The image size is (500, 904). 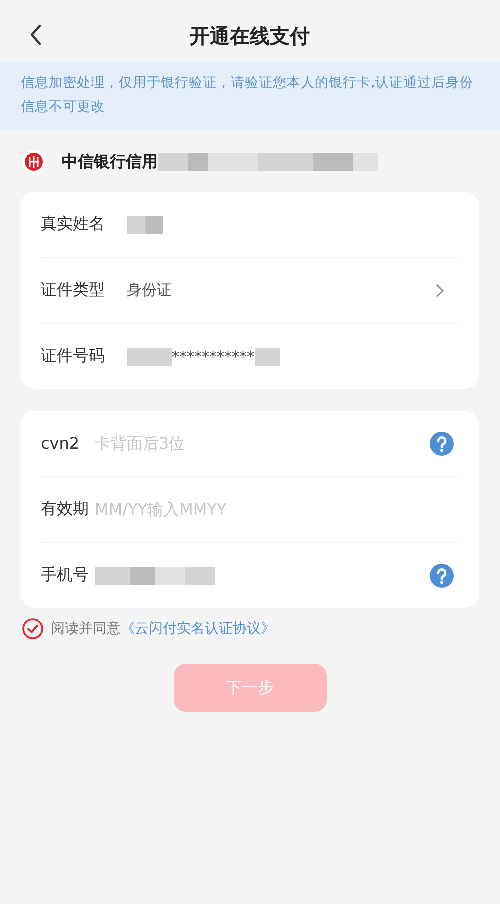 What do you see at coordinates (205, 509) in the screenshot?
I see `input-field: MM/YY输入MMYY` at bounding box center [205, 509].